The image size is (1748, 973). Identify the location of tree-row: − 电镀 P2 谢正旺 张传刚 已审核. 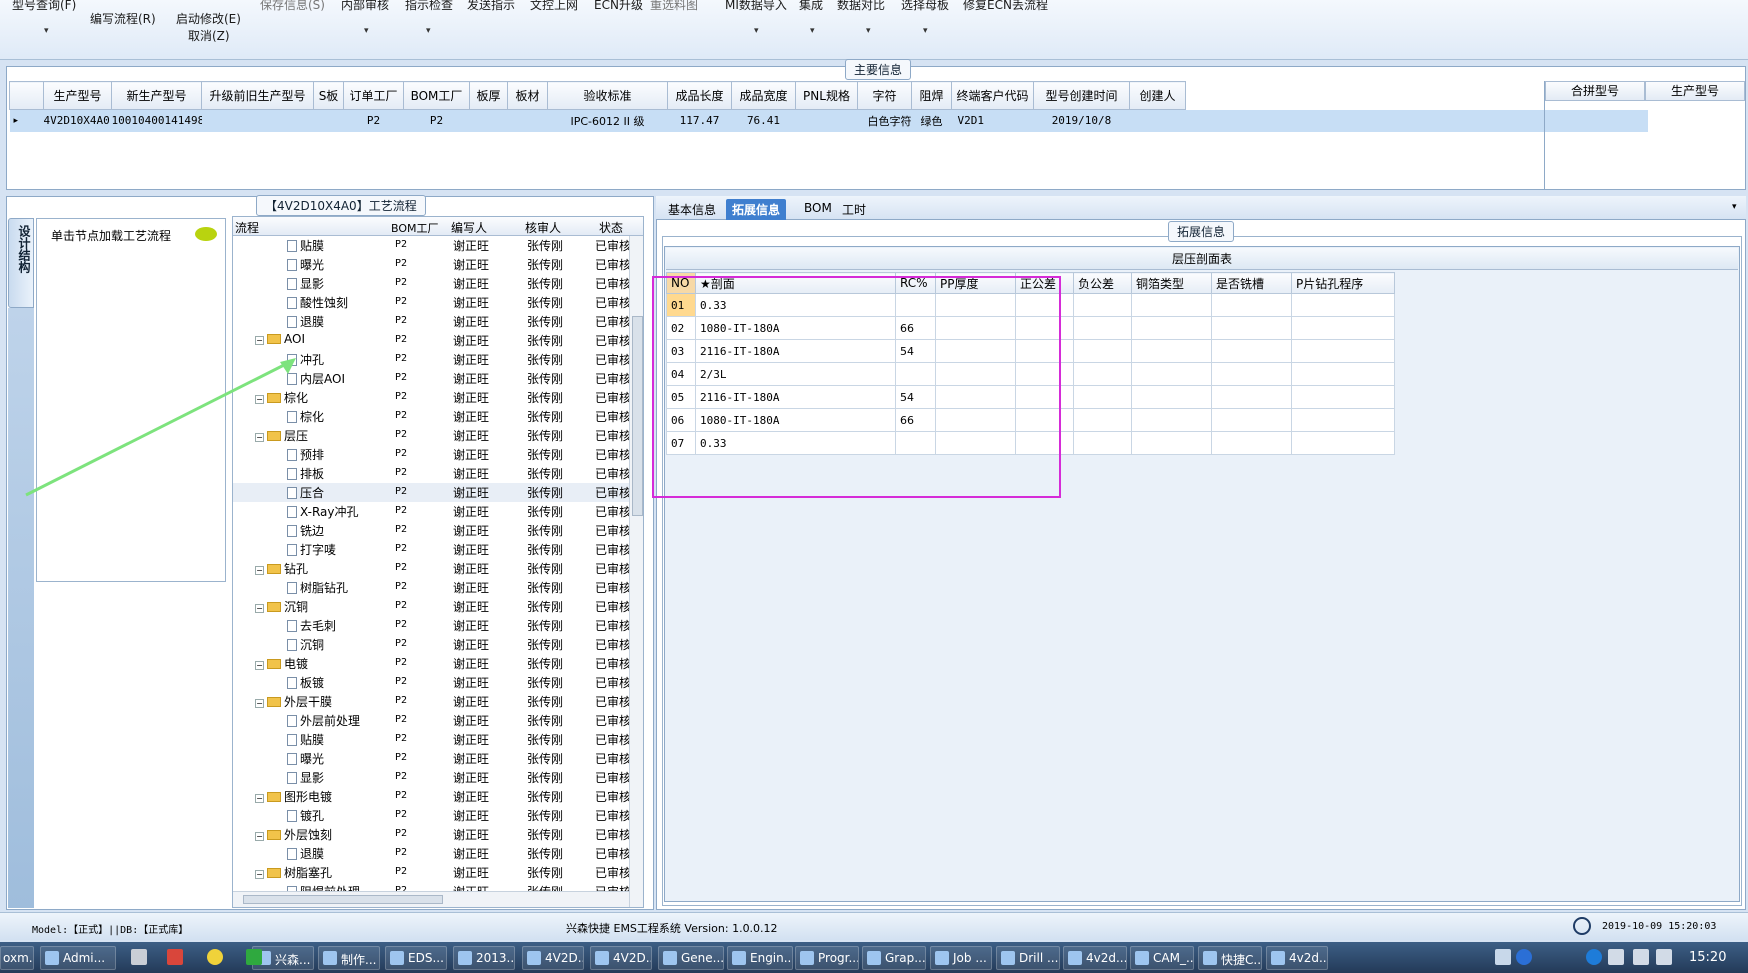
(438, 663).